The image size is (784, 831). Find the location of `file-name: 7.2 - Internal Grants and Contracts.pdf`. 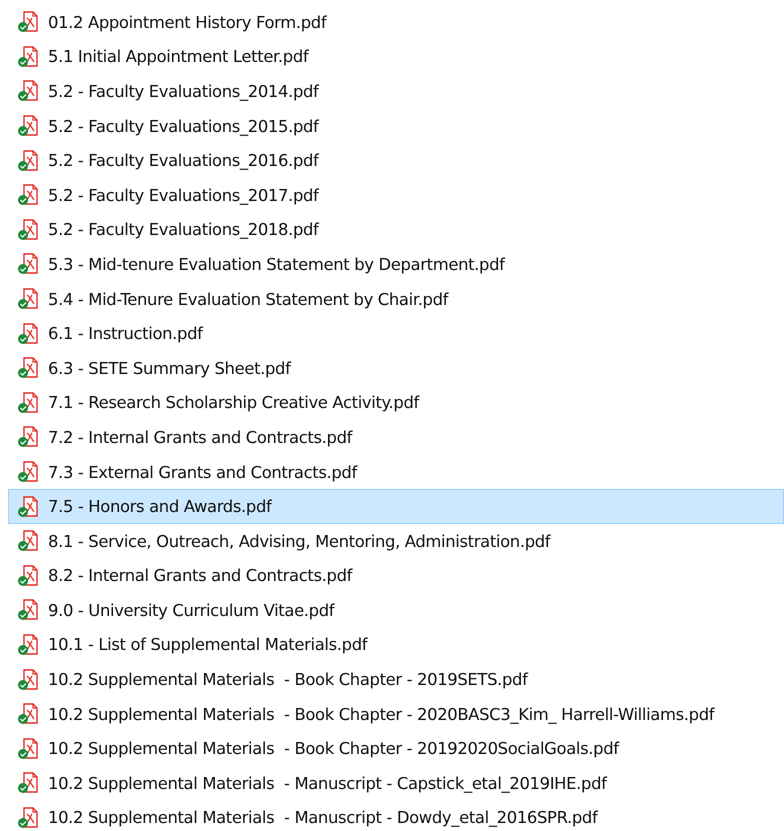

file-name: 7.2 - Internal Grants and Contracts.pdf is located at coordinates (200, 437).